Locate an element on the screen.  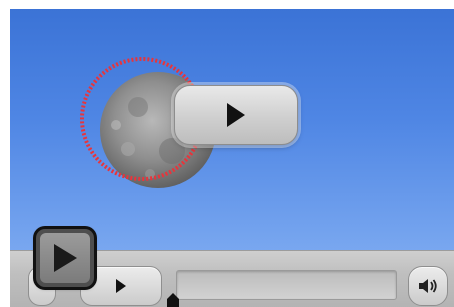
focused-play-button is located at coordinates (65, 258).